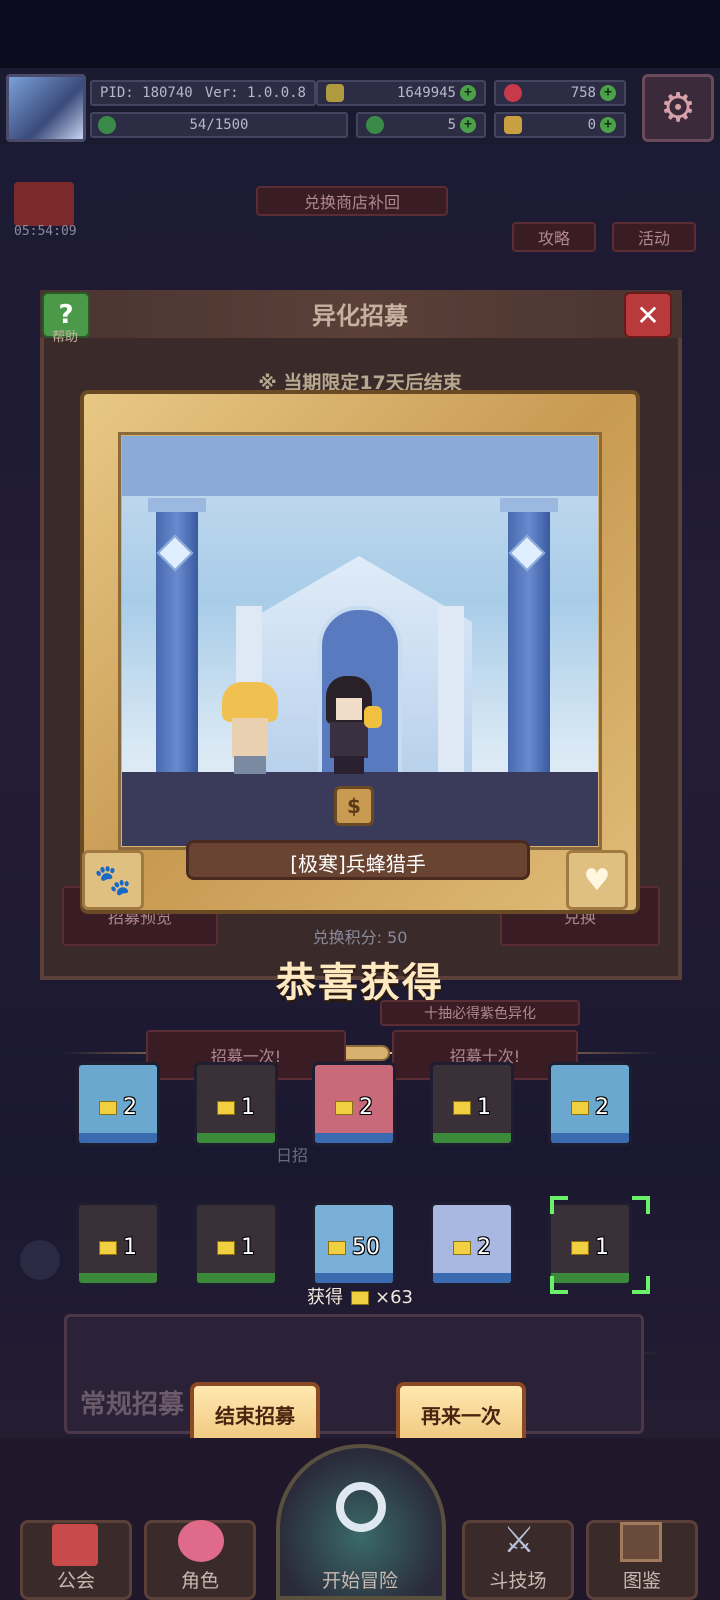 The width and height of the screenshot is (720, 1600). I want to click on scene-pillar-cap-left, so click(177, 505).